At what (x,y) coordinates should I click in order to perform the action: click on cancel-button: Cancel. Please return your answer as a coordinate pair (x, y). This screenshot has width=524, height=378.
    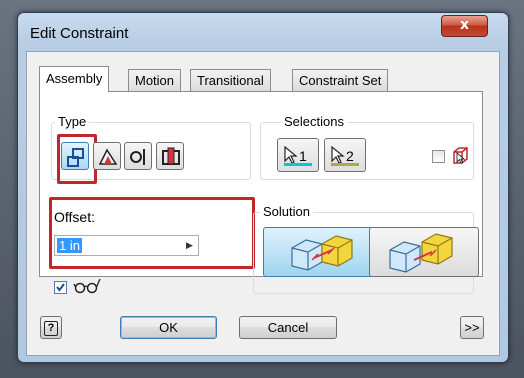
    Looking at the image, I should click on (288, 327).